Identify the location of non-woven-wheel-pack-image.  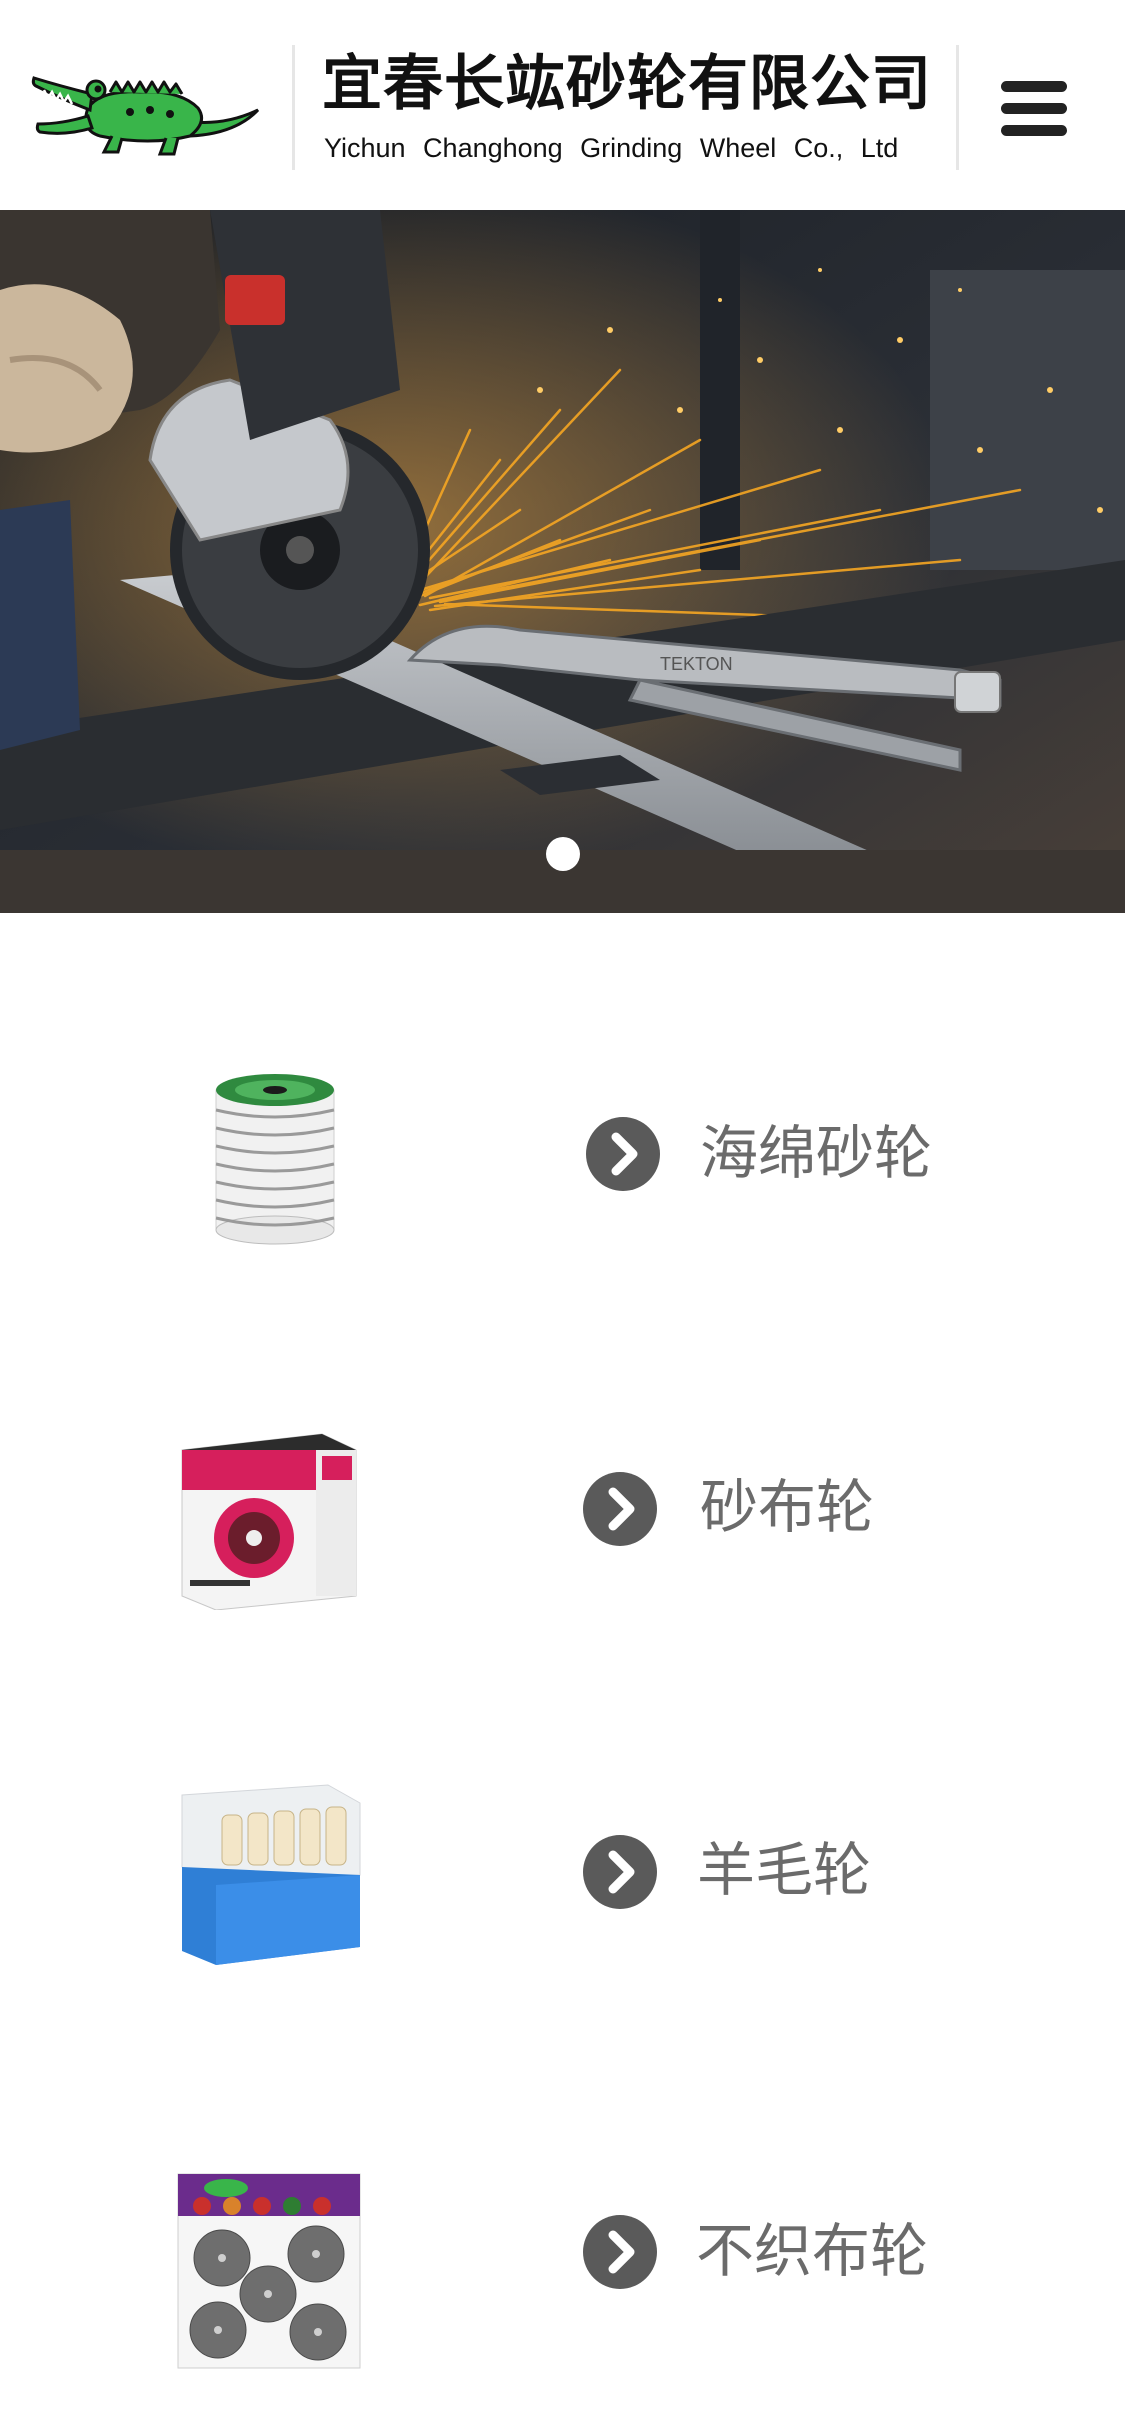
(269, 2270).